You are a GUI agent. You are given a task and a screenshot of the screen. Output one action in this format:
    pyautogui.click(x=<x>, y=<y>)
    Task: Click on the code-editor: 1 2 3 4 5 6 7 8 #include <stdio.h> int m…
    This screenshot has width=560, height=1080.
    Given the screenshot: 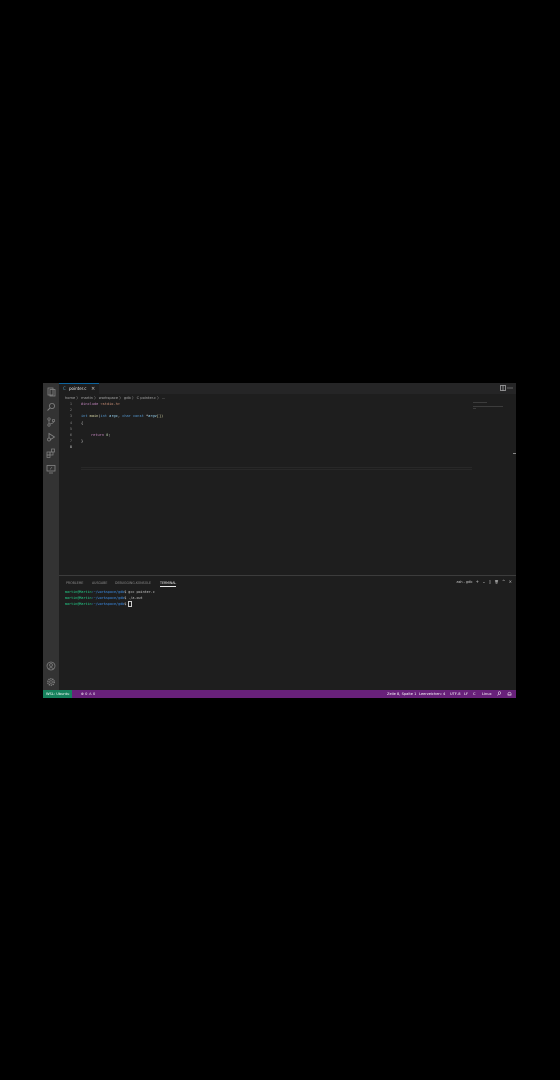 What is the action you would take?
    pyautogui.click(x=287, y=488)
    